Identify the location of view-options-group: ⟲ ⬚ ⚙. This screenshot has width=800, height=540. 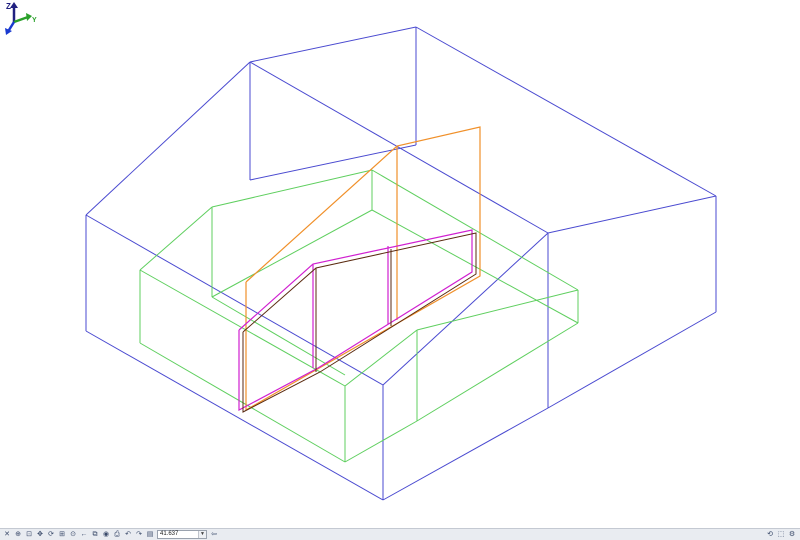
(781, 535).